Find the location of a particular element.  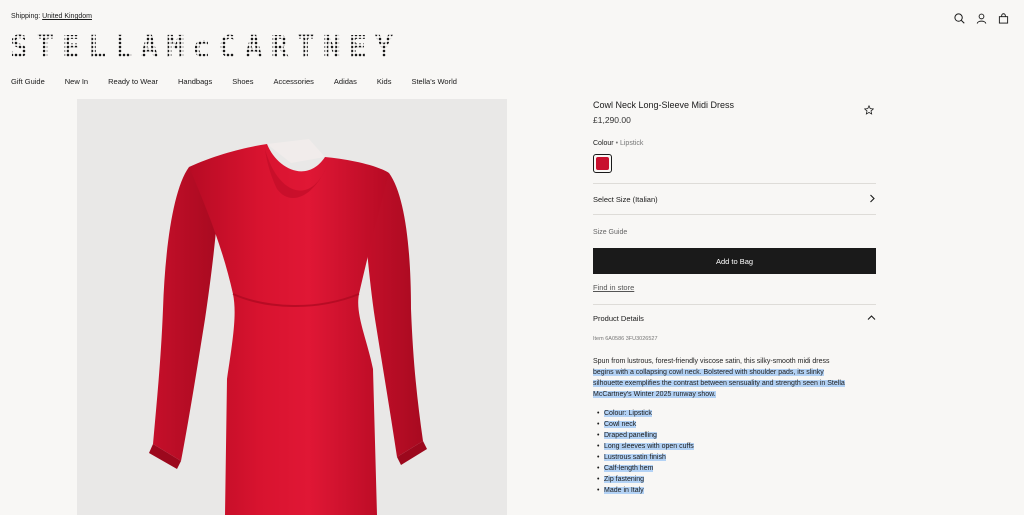

logo-text: STELLAMcCARTNEY is located at coordinates (205, 47).